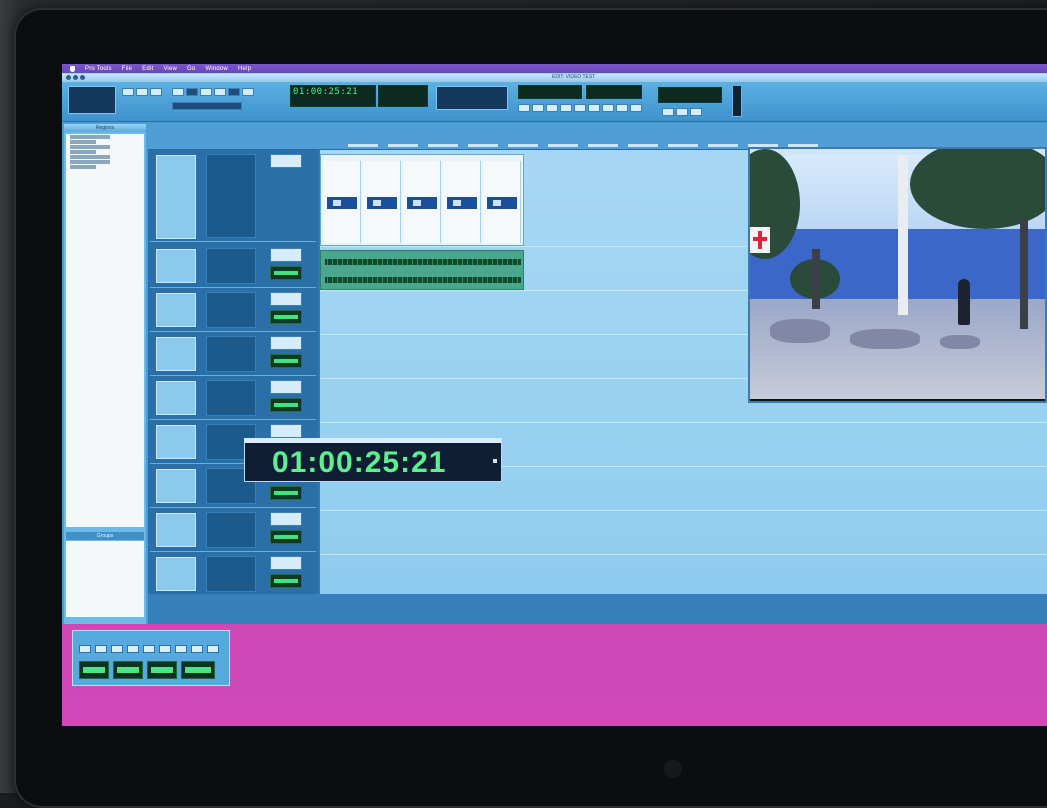 The height and width of the screenshot is (808, 1047). What do you see at coordinates (192, 92) in the screenshot?
I see `selector-tool-button` at bounding box center [192, 92].